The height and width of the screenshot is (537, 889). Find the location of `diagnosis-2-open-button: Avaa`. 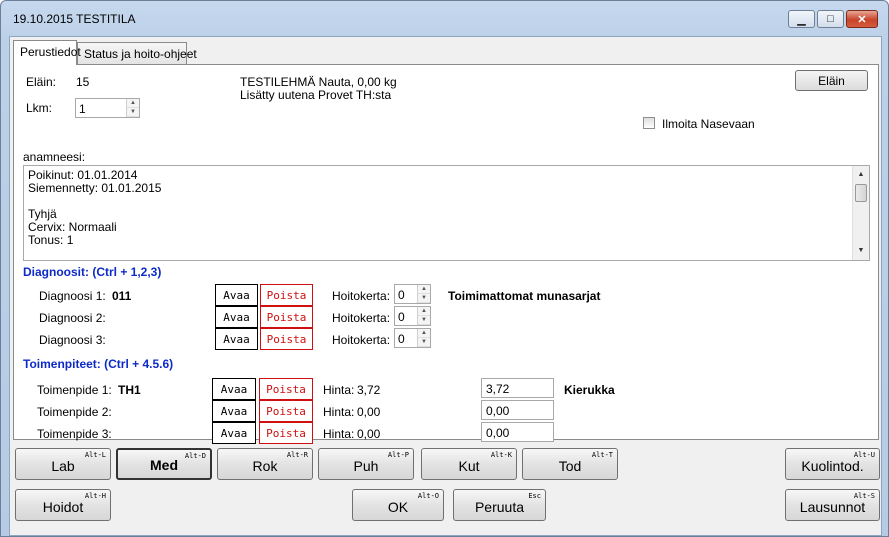

diagnosis-2-open-button: Avaa is located at coordinates (236, 317).